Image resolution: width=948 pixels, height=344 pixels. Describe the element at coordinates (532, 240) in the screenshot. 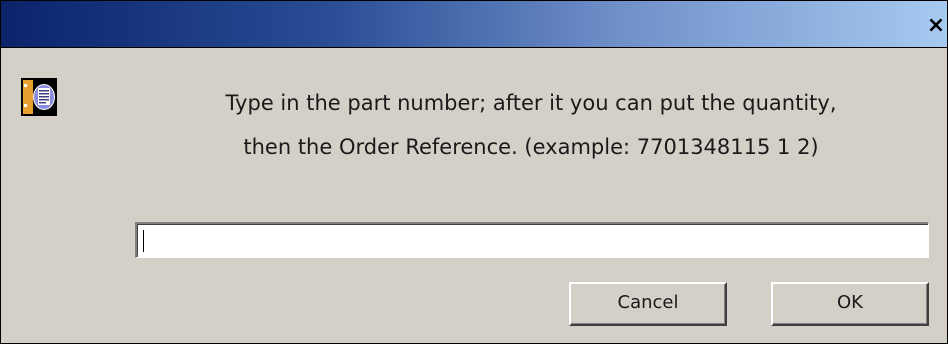

I see `part-number-input` at that location.